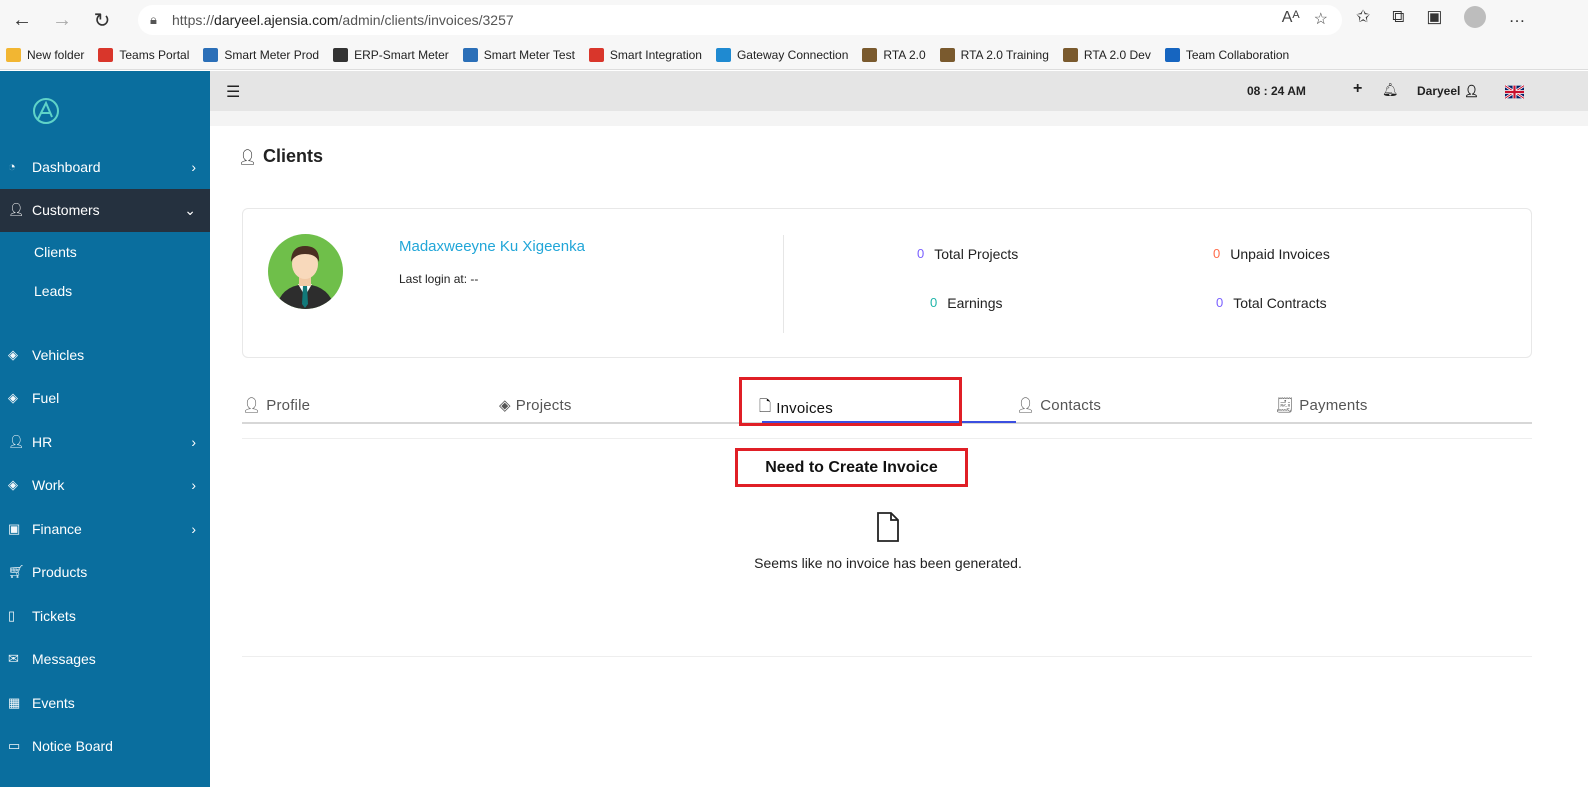  I want to click on annotation-text: Need to Create Invoice, so click(851, 467).